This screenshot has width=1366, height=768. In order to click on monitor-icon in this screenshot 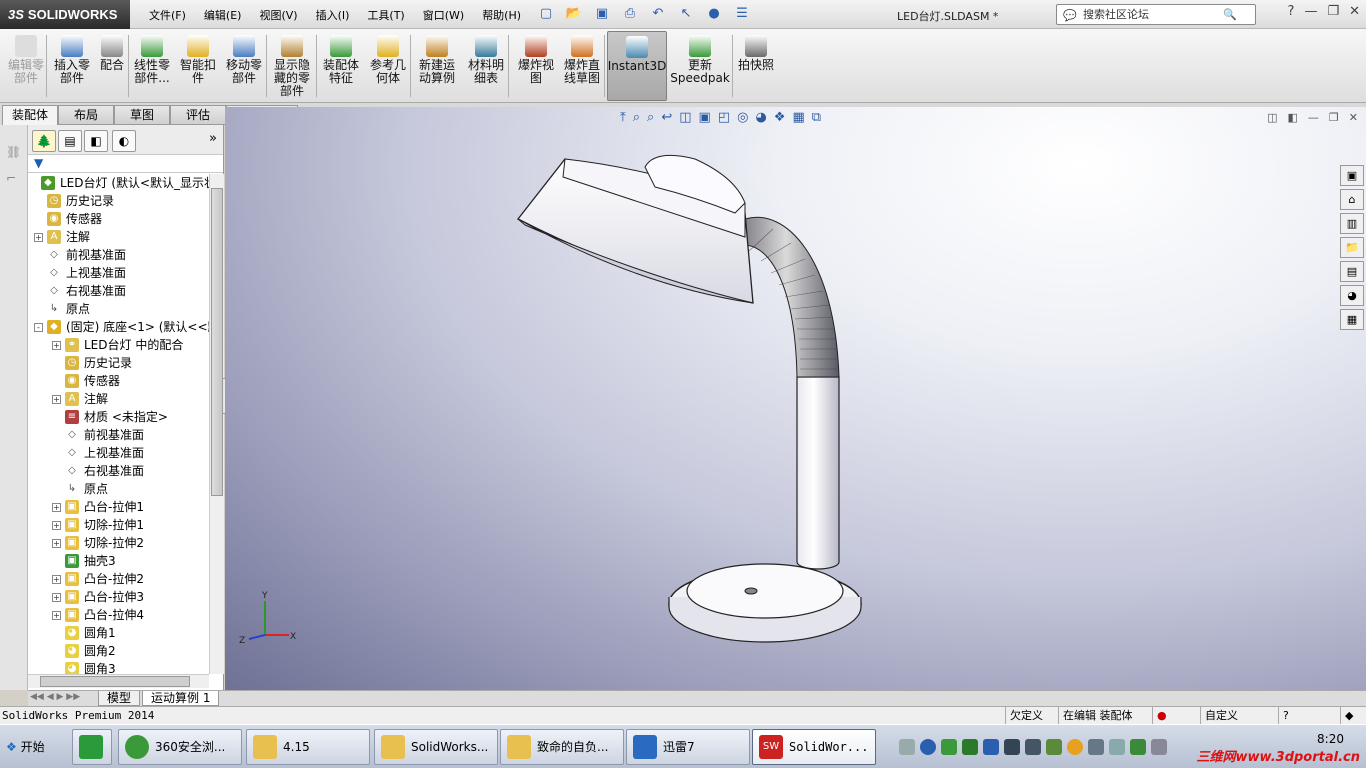, I will do `click(1012, 747)`.